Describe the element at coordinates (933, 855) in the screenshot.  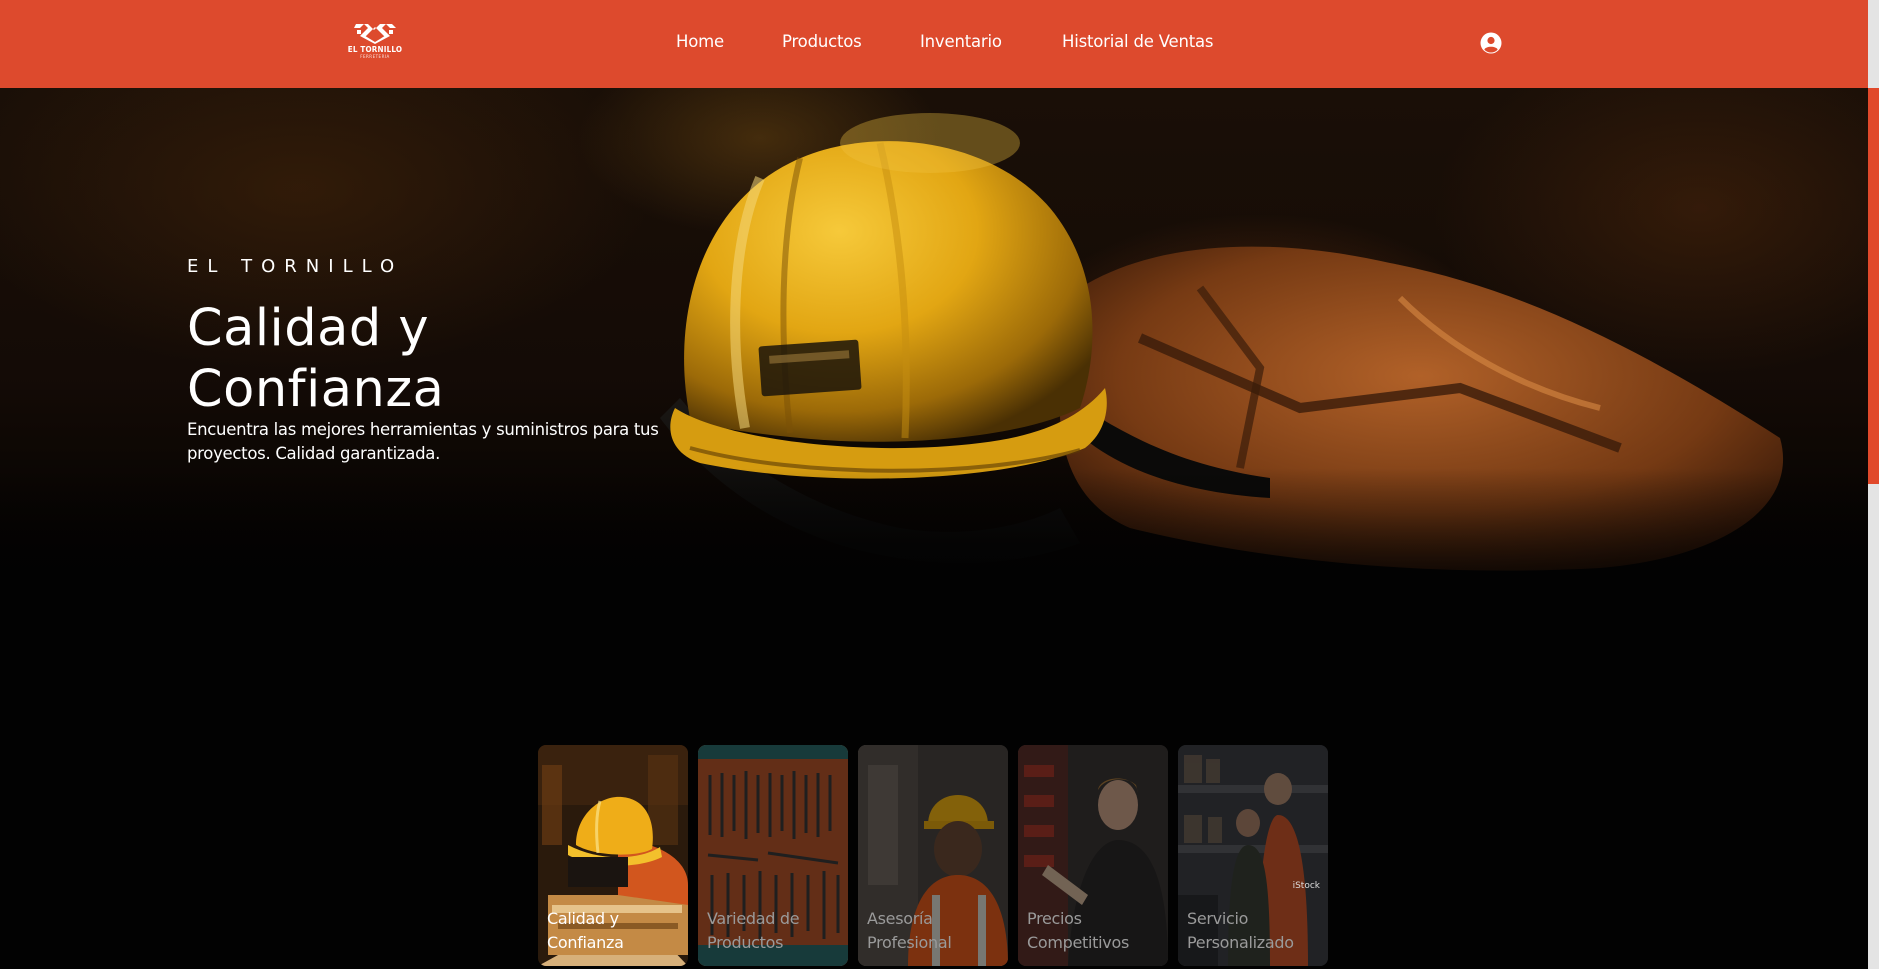
I see `card-asesoria-profesional: Asesoría Profesional` at that location.